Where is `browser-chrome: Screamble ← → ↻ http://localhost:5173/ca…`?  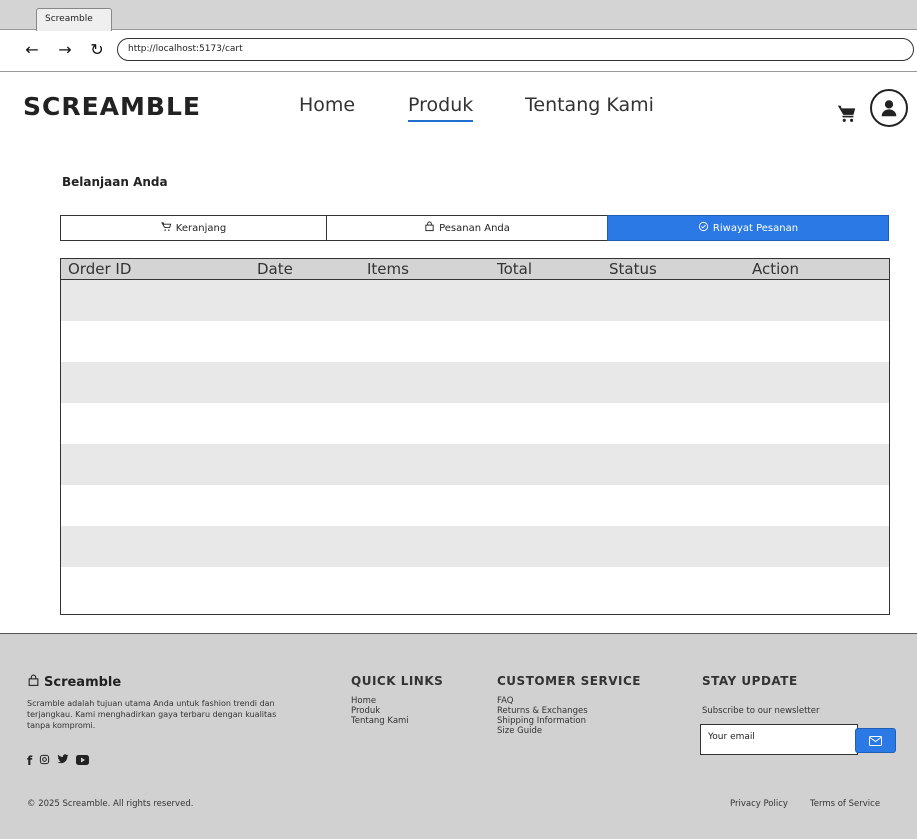
browser-chrome: Screamble ← → ↻ http://localhost:5173/ca… is located at coordinates (458, 36).